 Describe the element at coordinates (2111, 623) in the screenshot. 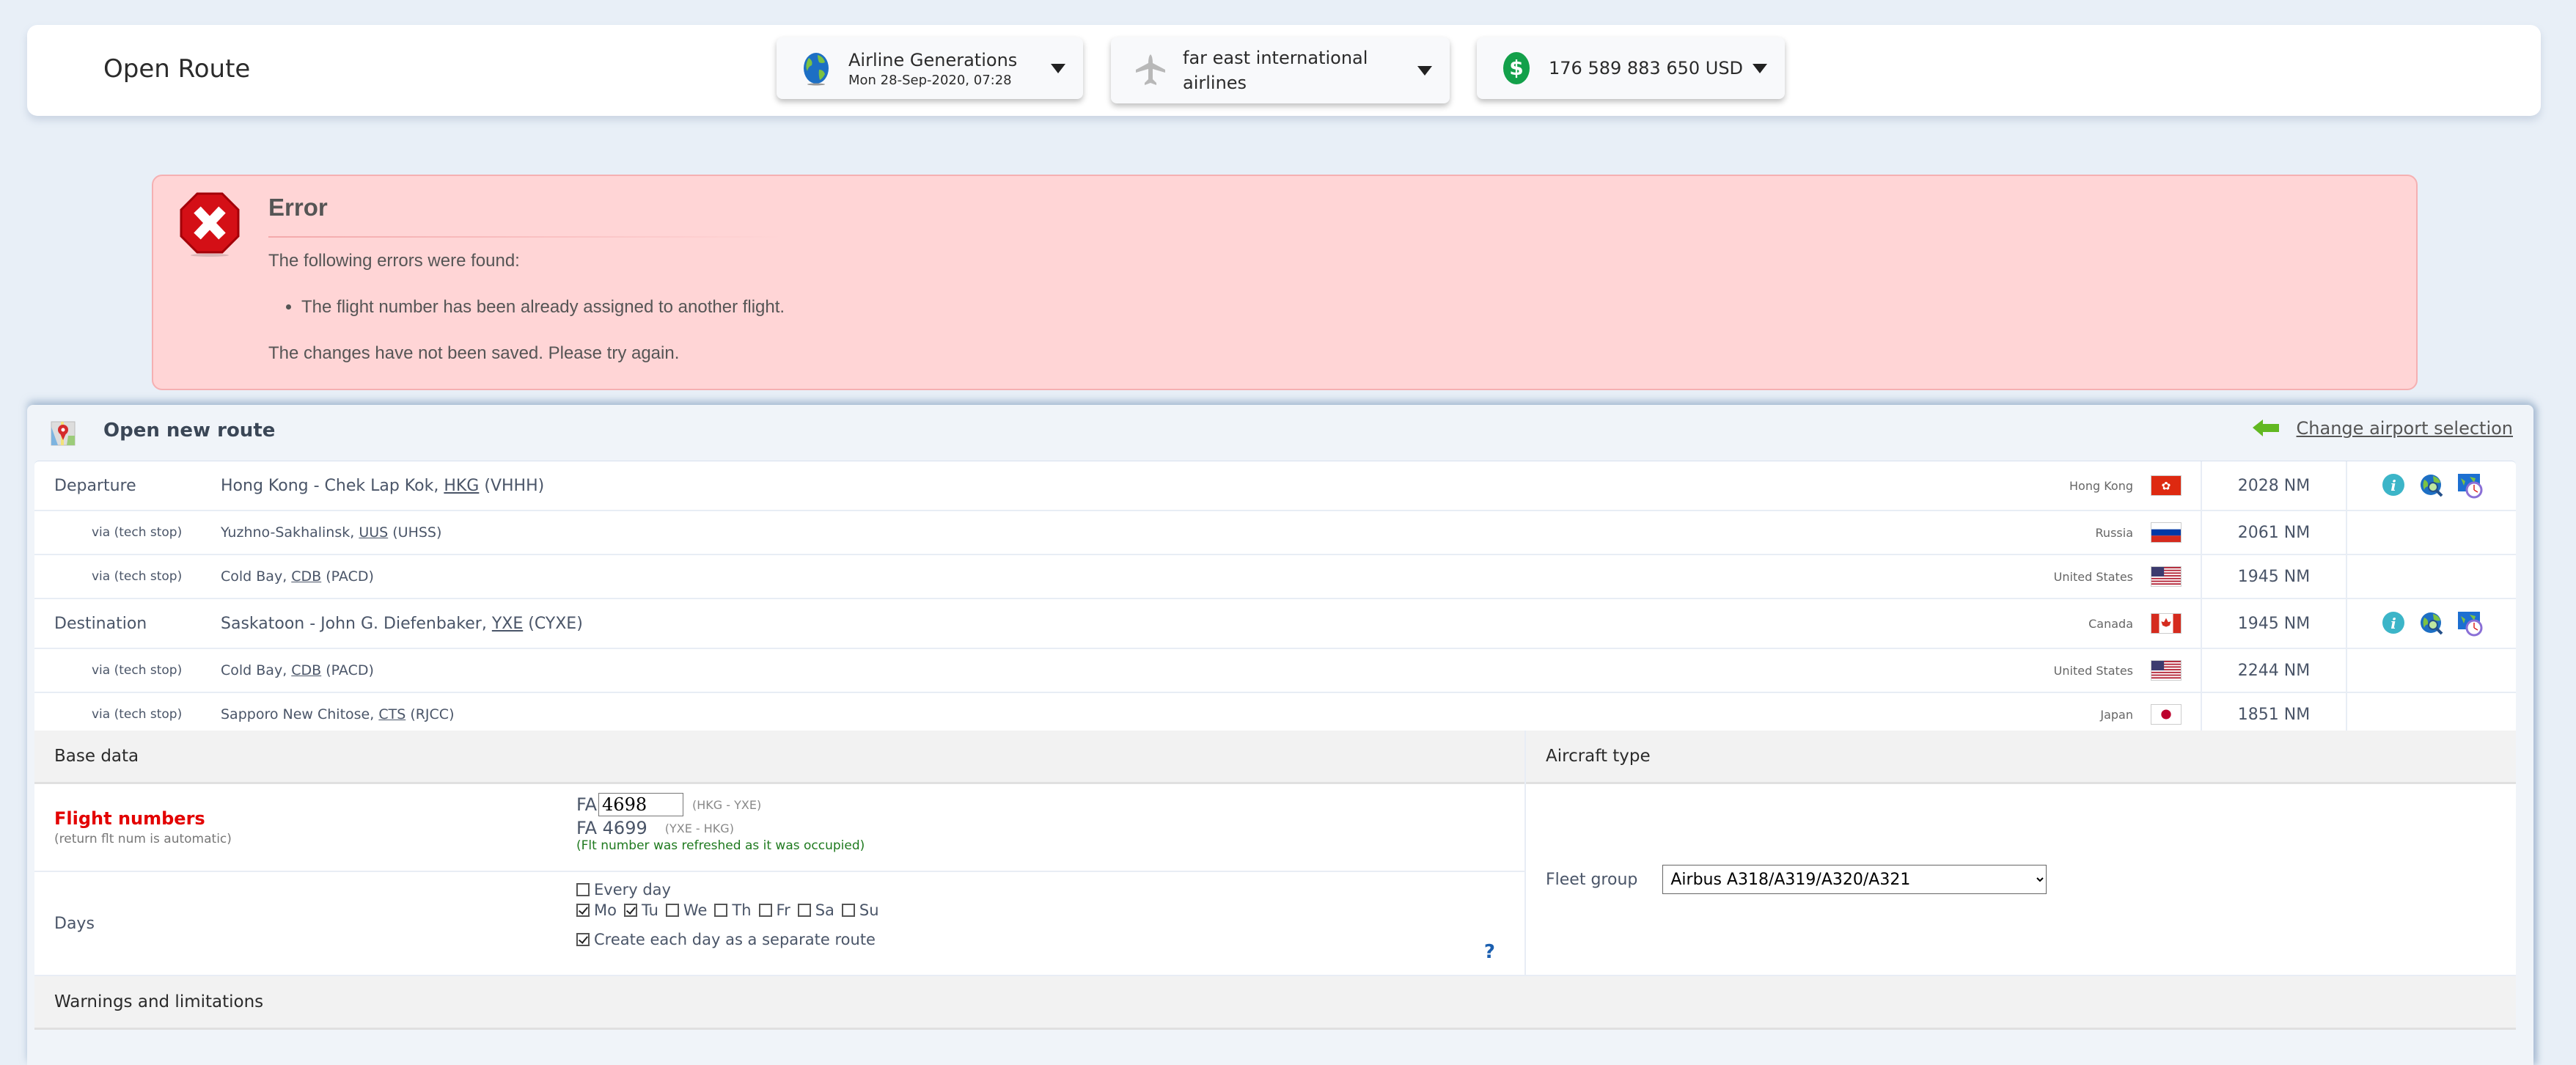

I see `country-name: Canada` at that location.